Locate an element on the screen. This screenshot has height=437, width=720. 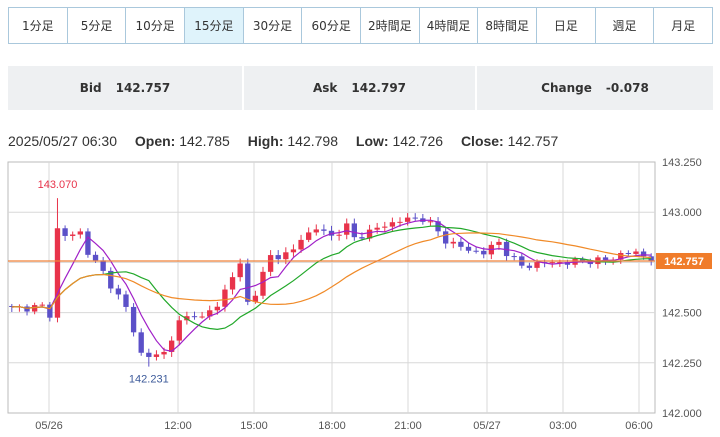
timeframe-button: 週足 is located at coordinates (625, 25).